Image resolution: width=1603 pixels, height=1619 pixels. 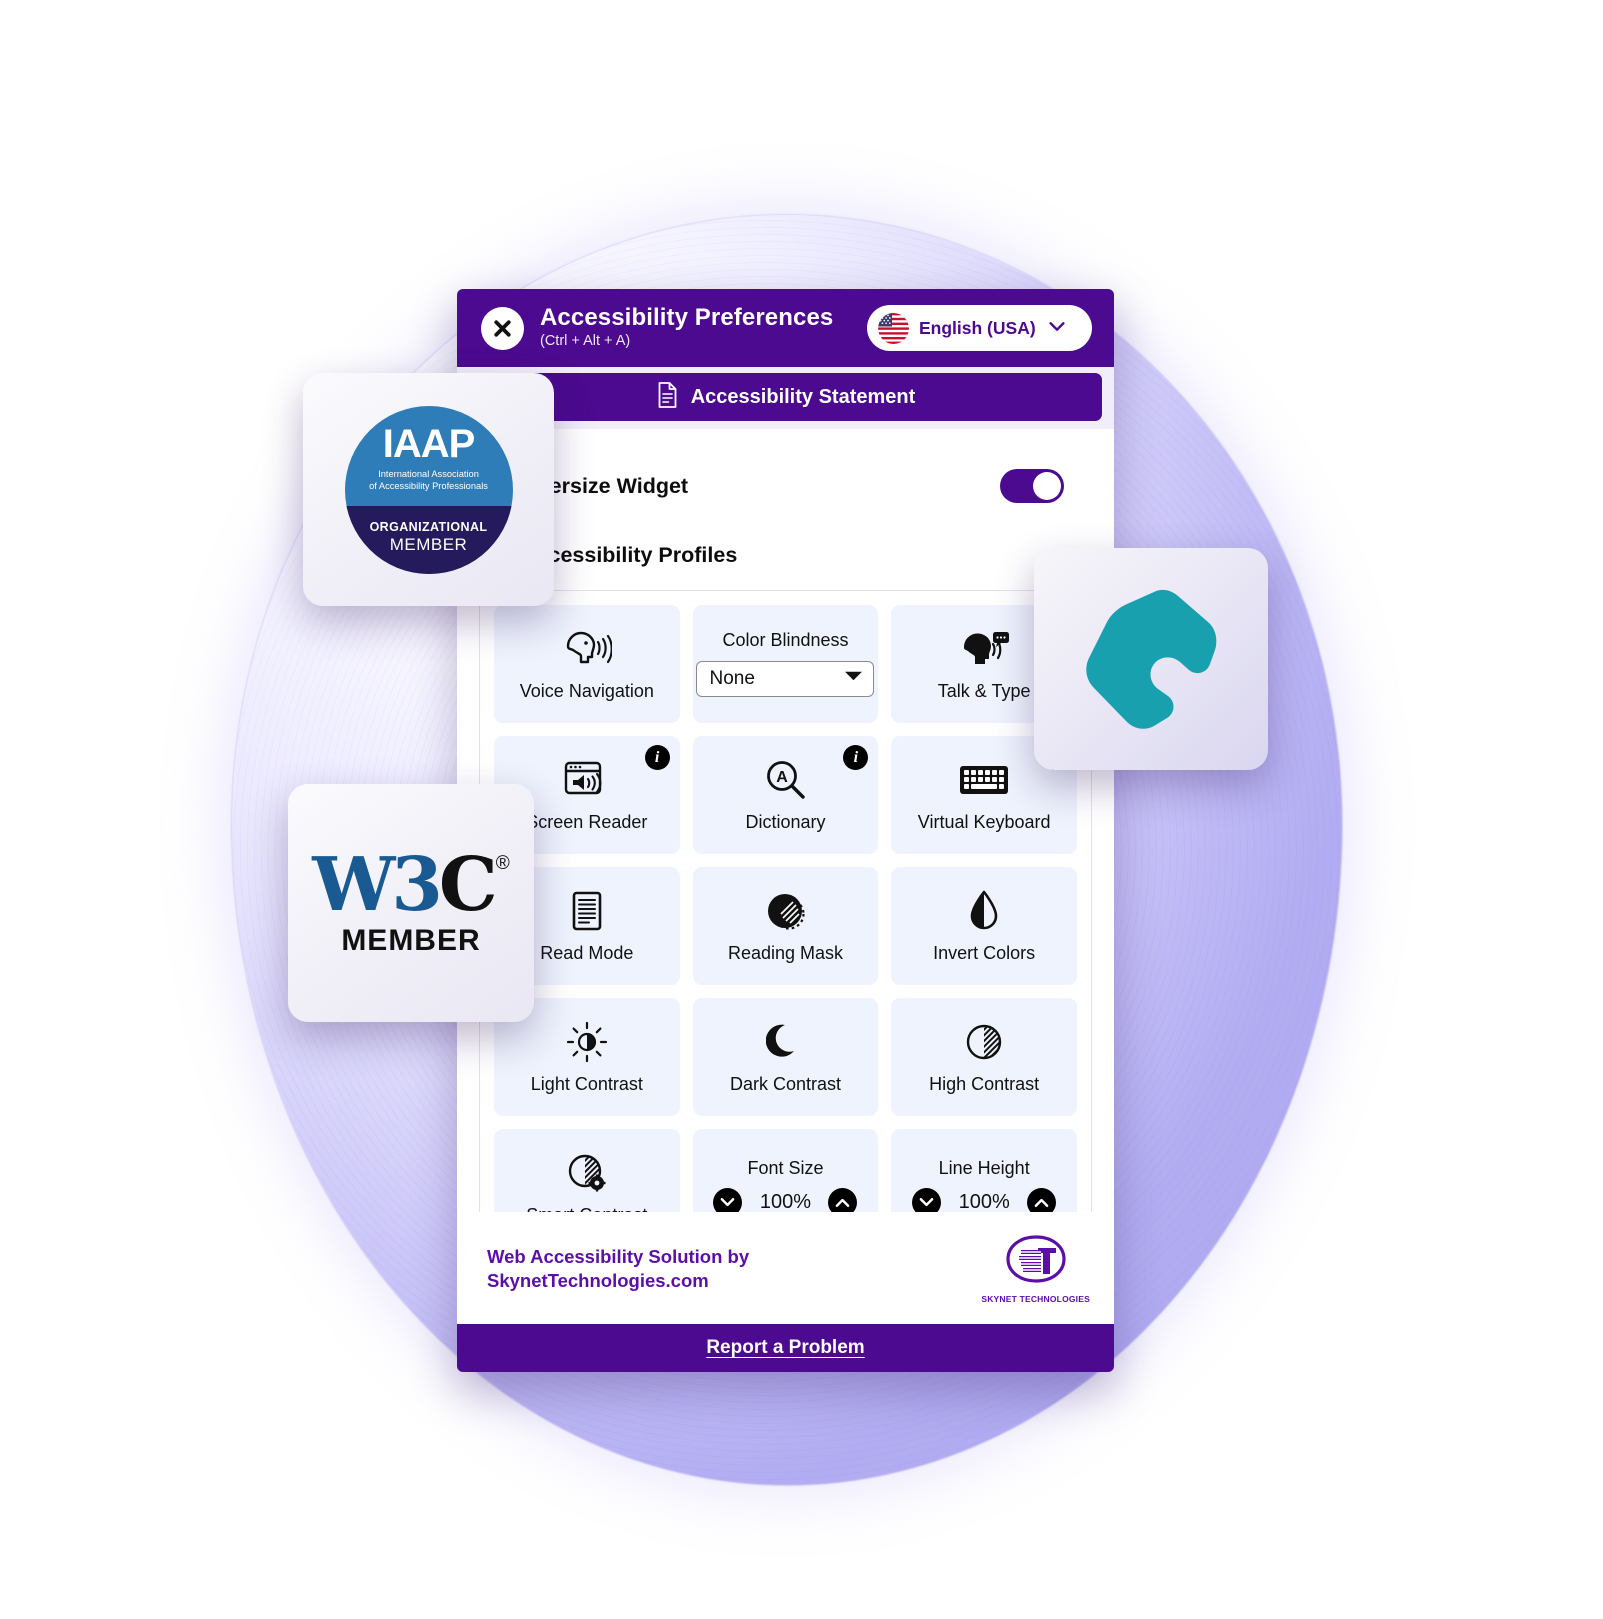 What do you see at coordinates (1035, 1299) in the screenshot?
I see `skynet-logo-name: SKYNET TECHNOLOGIES` at bounding box center [1035, 1299].